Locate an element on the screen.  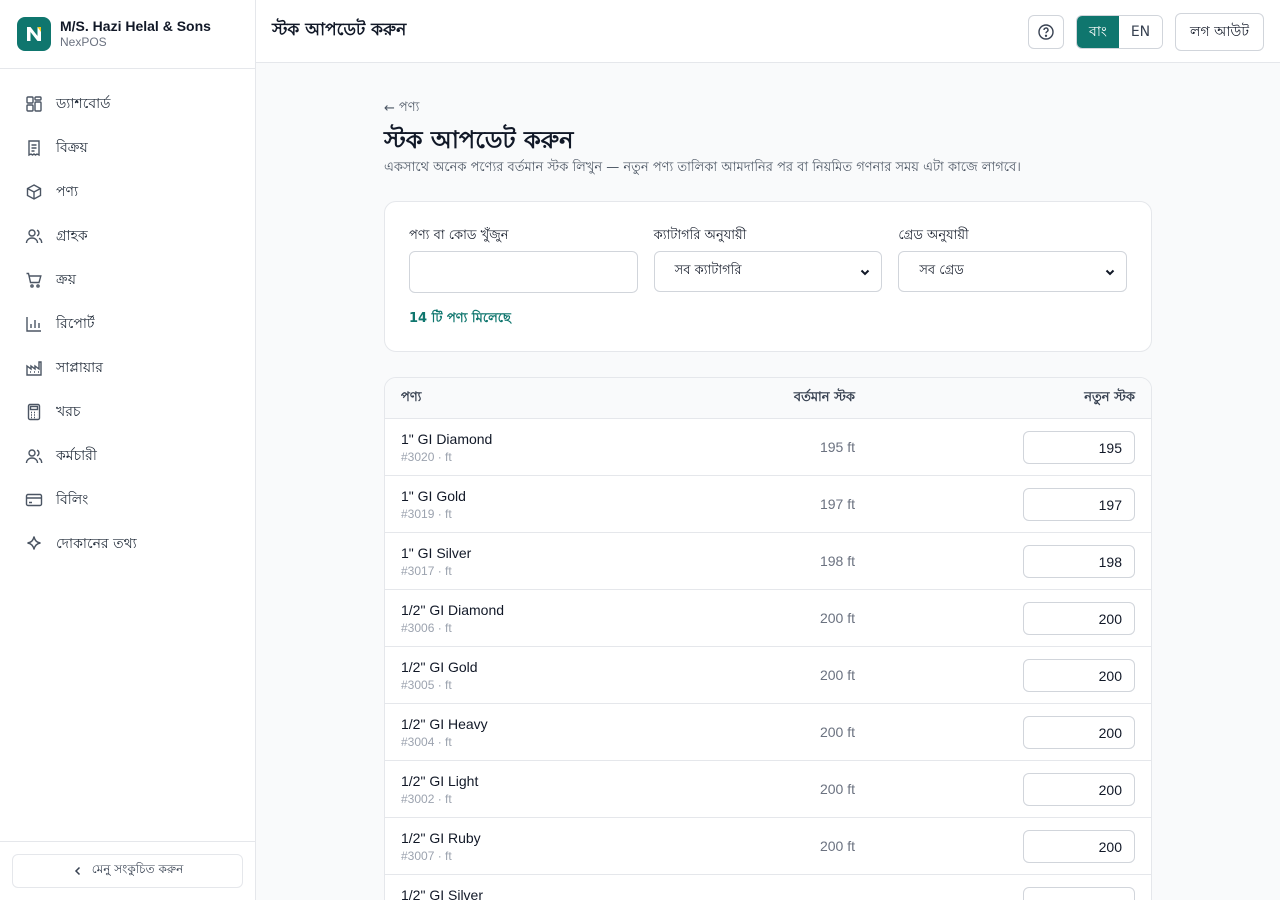
lang-en-button: EN is located at coordinates (1140, 32).